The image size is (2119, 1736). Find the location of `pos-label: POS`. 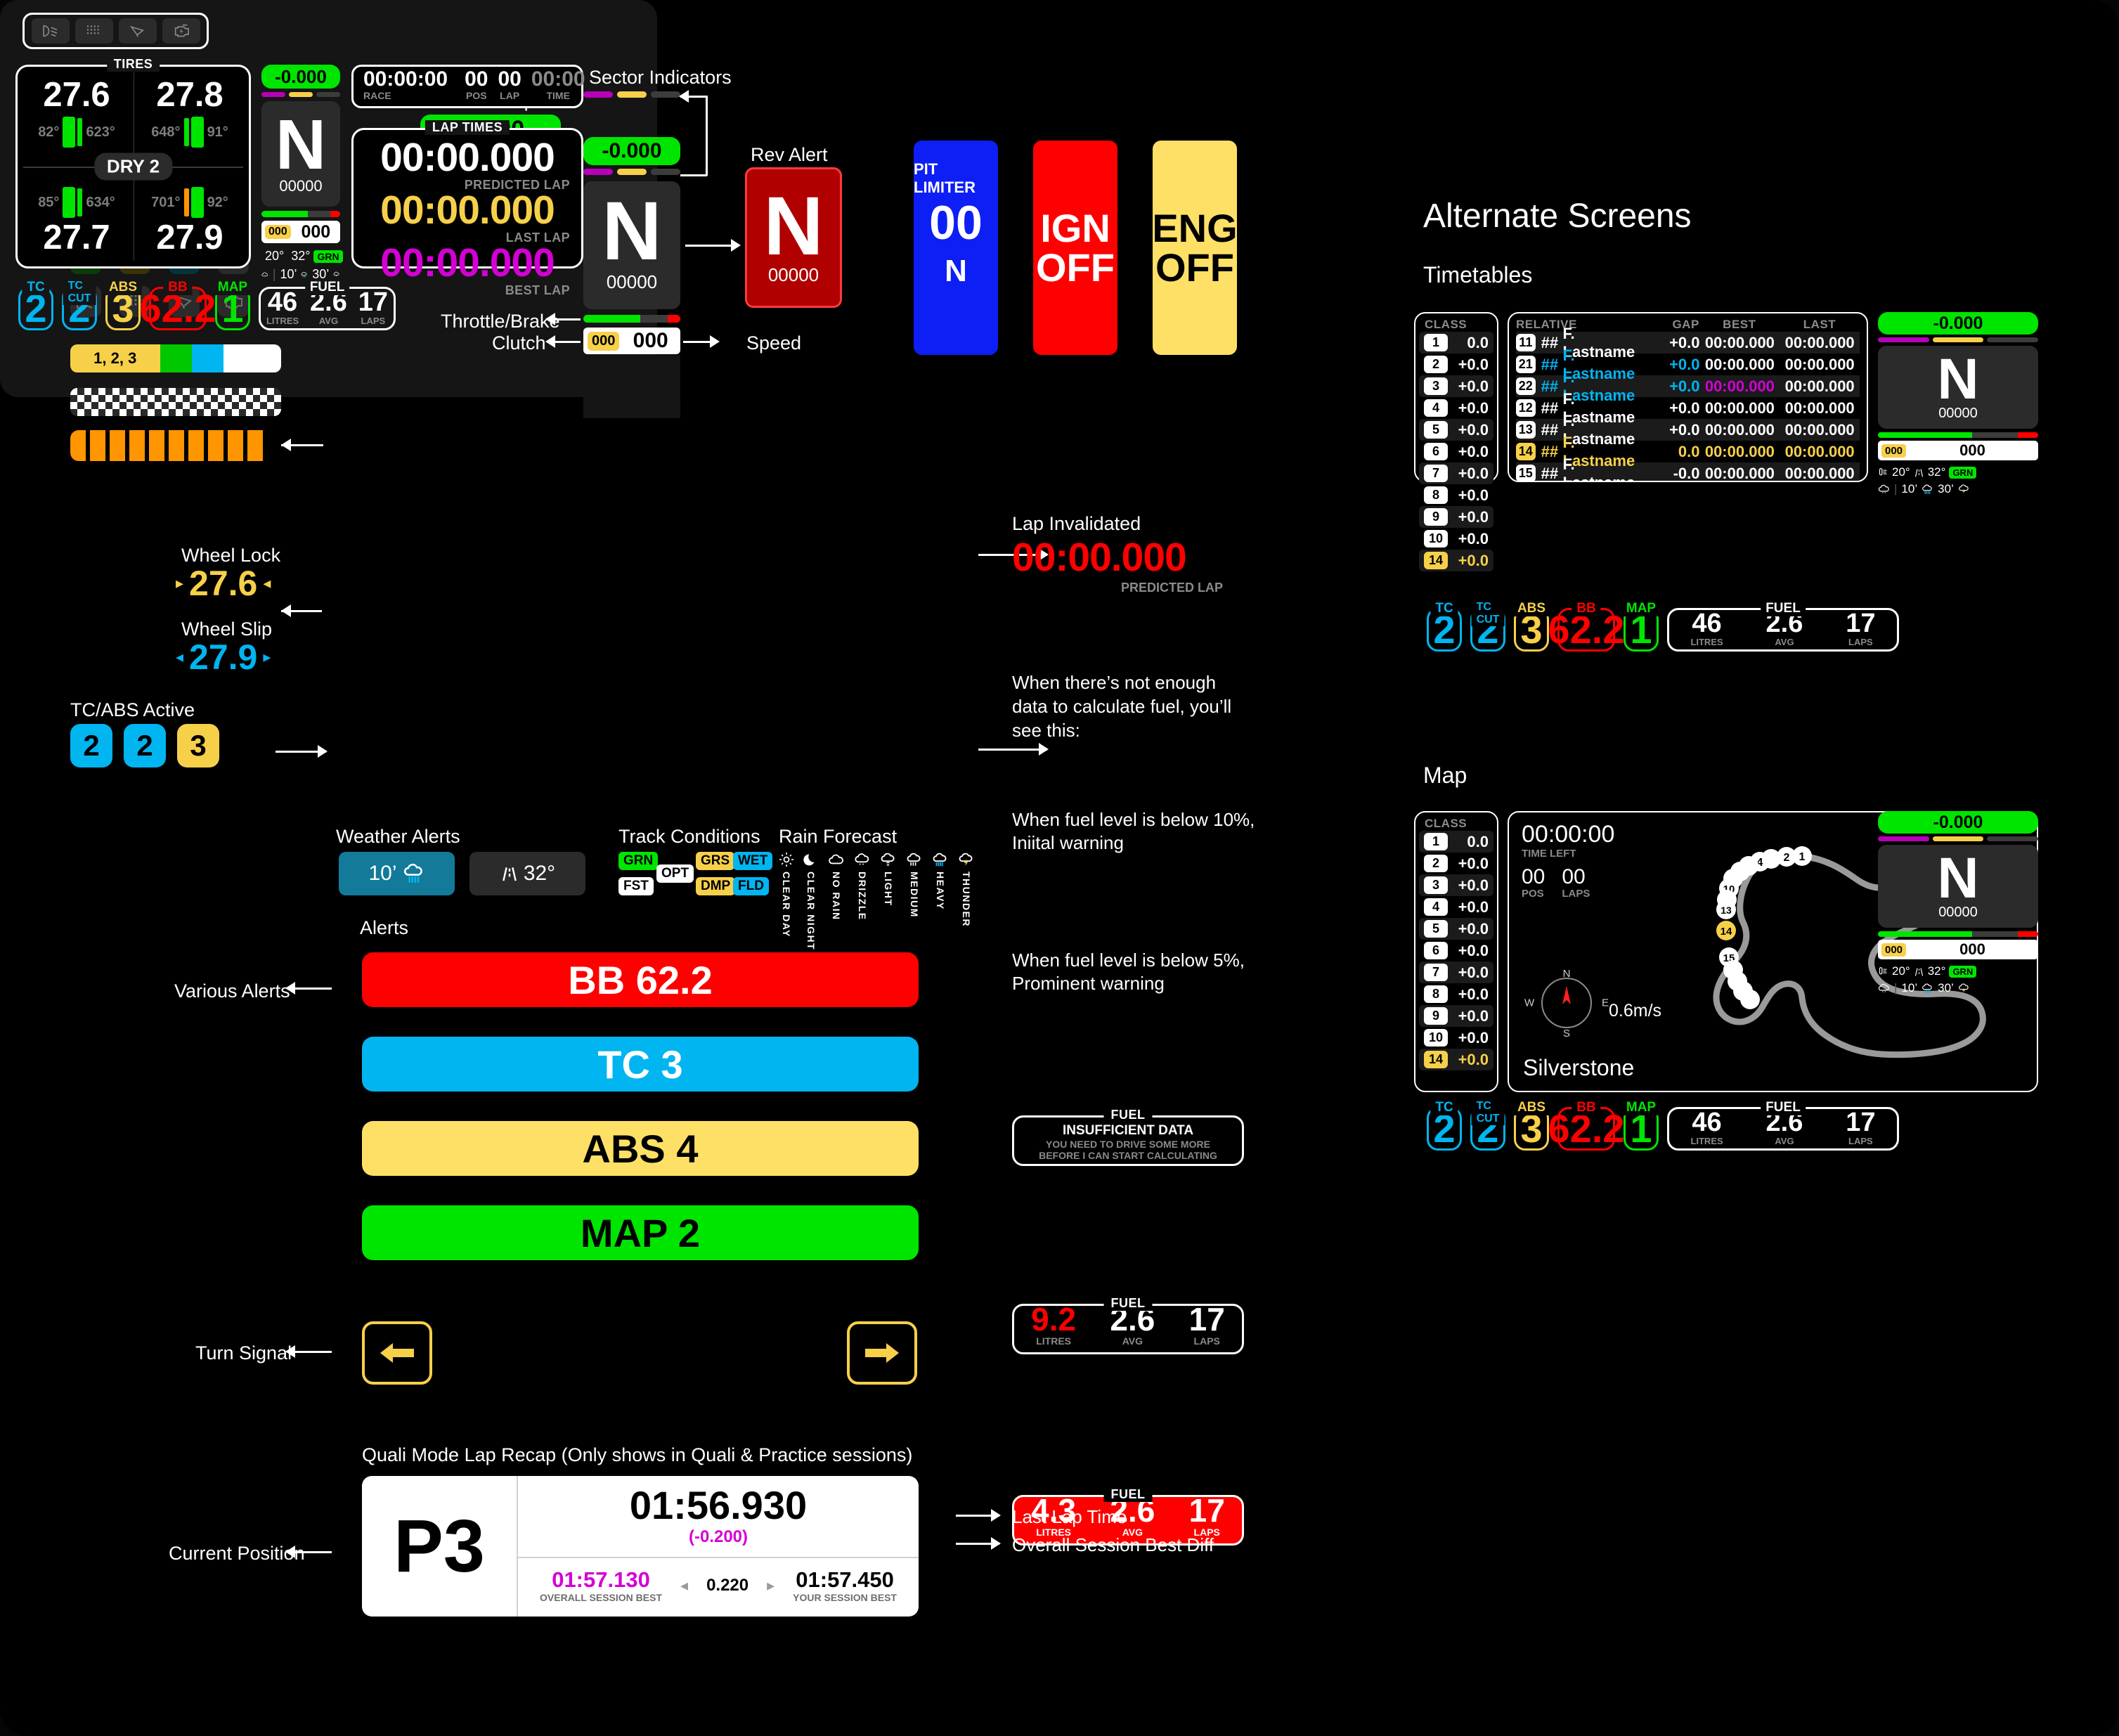

pos-label: POS is located at coordinates (476, 95).